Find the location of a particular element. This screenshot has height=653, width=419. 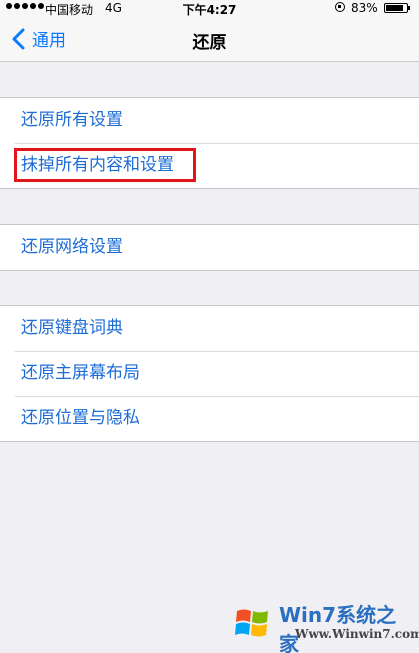

watermark: Win7系统之家 Www.Winwin7.com is located at coordinates (317, 625).